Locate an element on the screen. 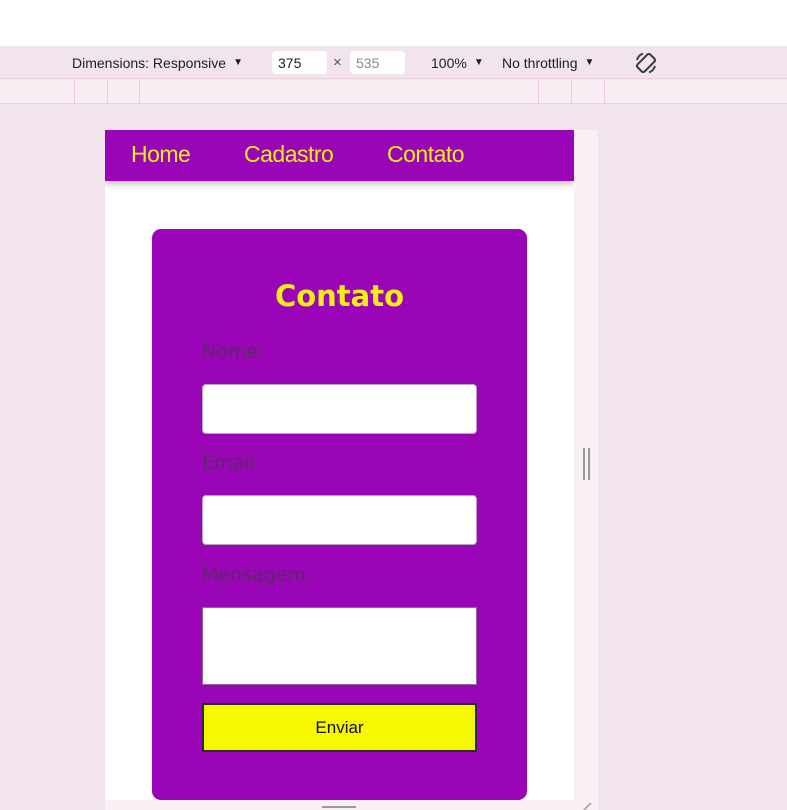  zoom-label: 100% is located at coordinates (449, 62).